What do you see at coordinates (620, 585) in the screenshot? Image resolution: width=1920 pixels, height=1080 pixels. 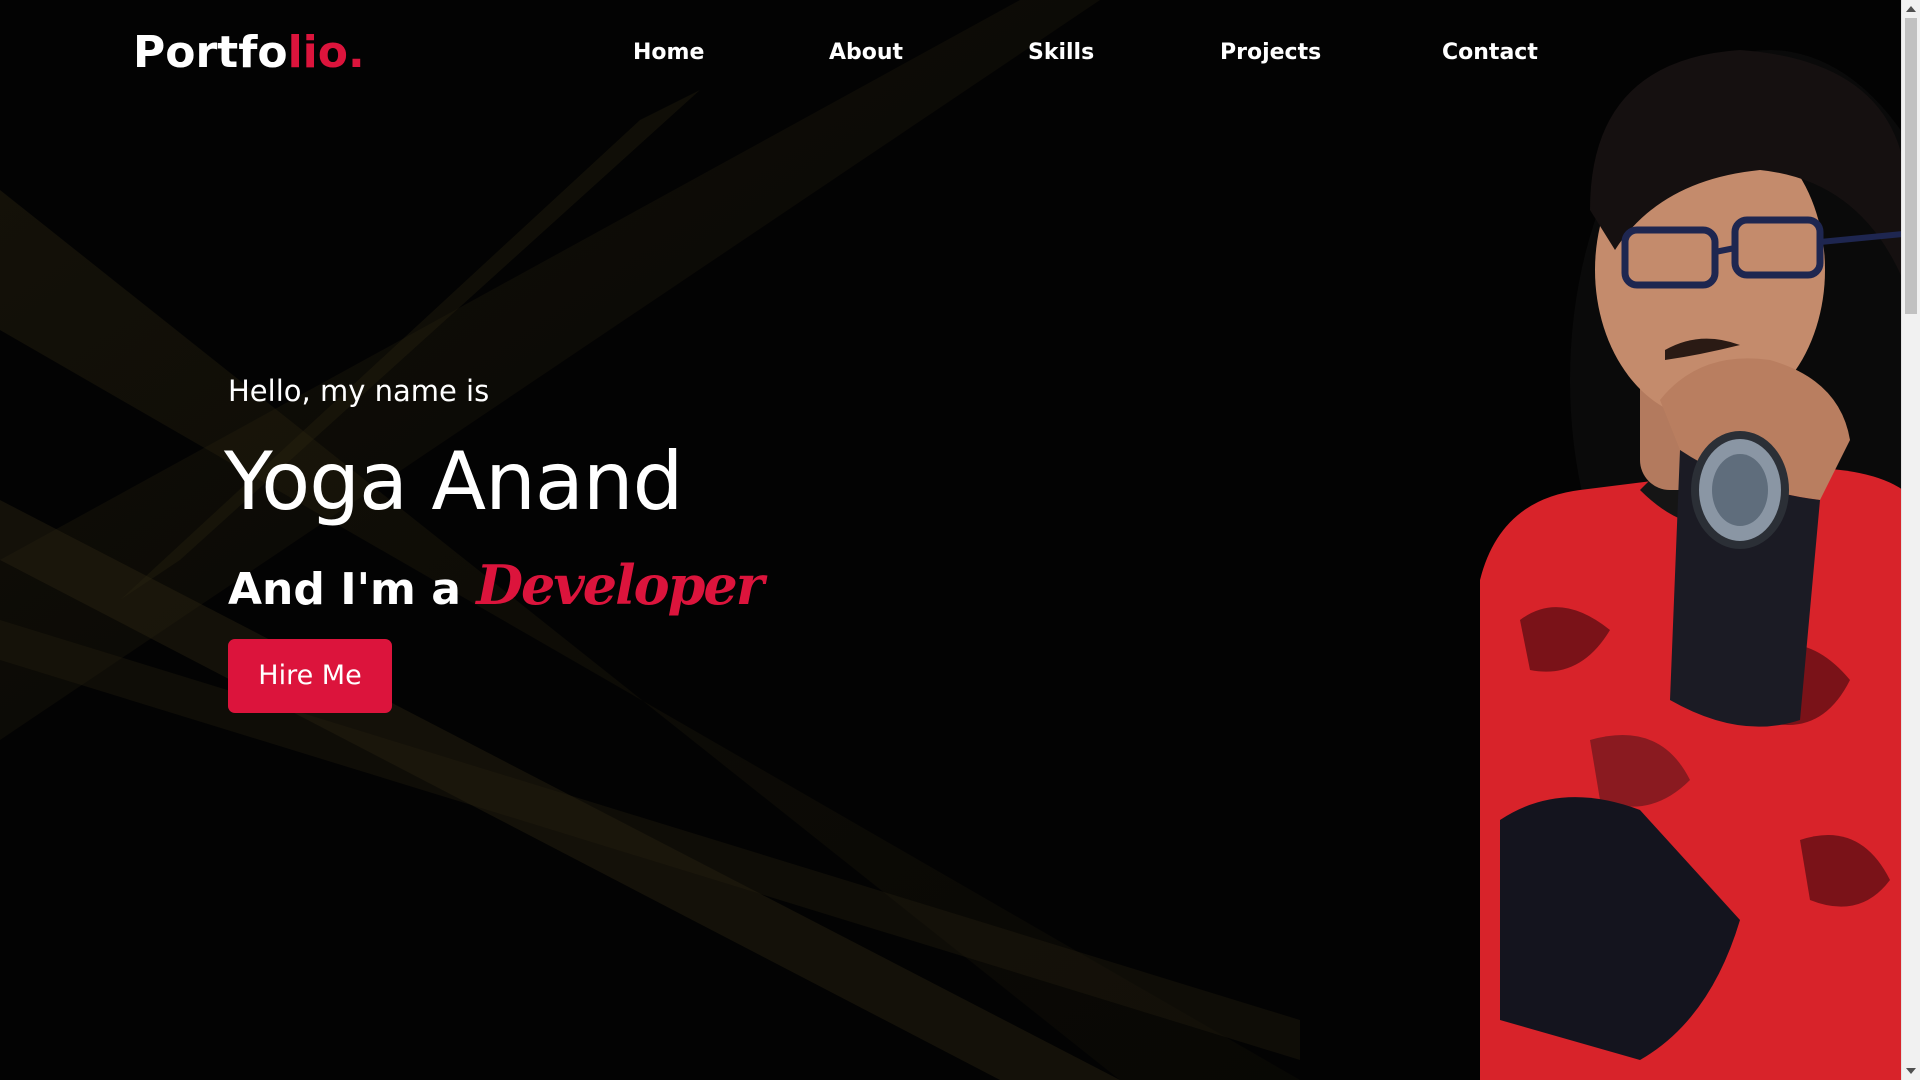 I see `hero-role-typed: Developer` at bounding box center [620, 585].